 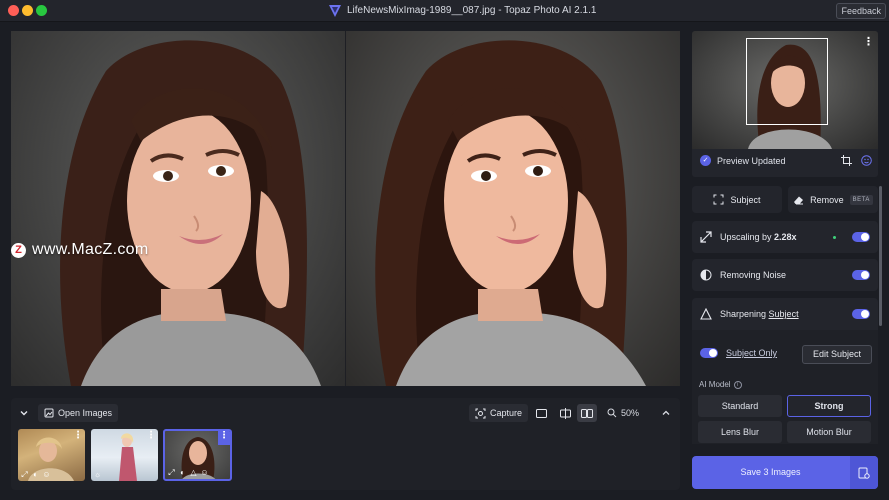 What do you see at coordinates (866, 160) in the screenshot?
I see `face-detect-icon` at bounding box center [866, 160].